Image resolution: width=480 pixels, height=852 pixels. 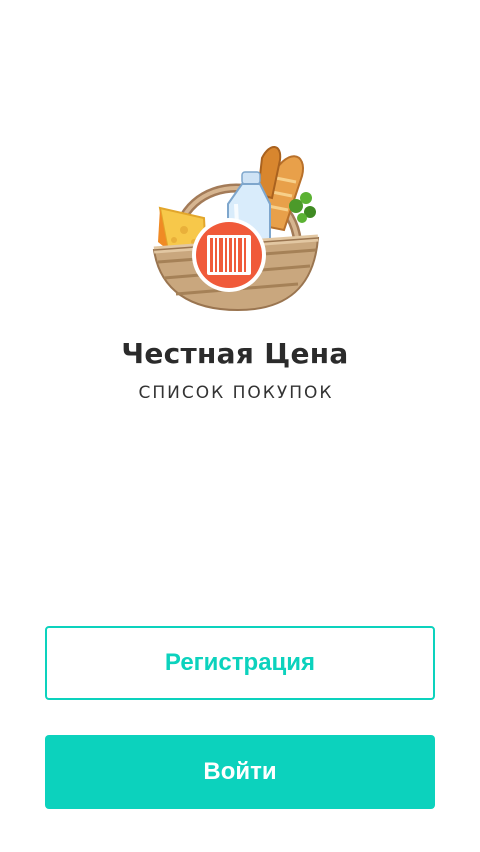 I want to click on app-title: Честная Цена, so click(x=235, y=353).